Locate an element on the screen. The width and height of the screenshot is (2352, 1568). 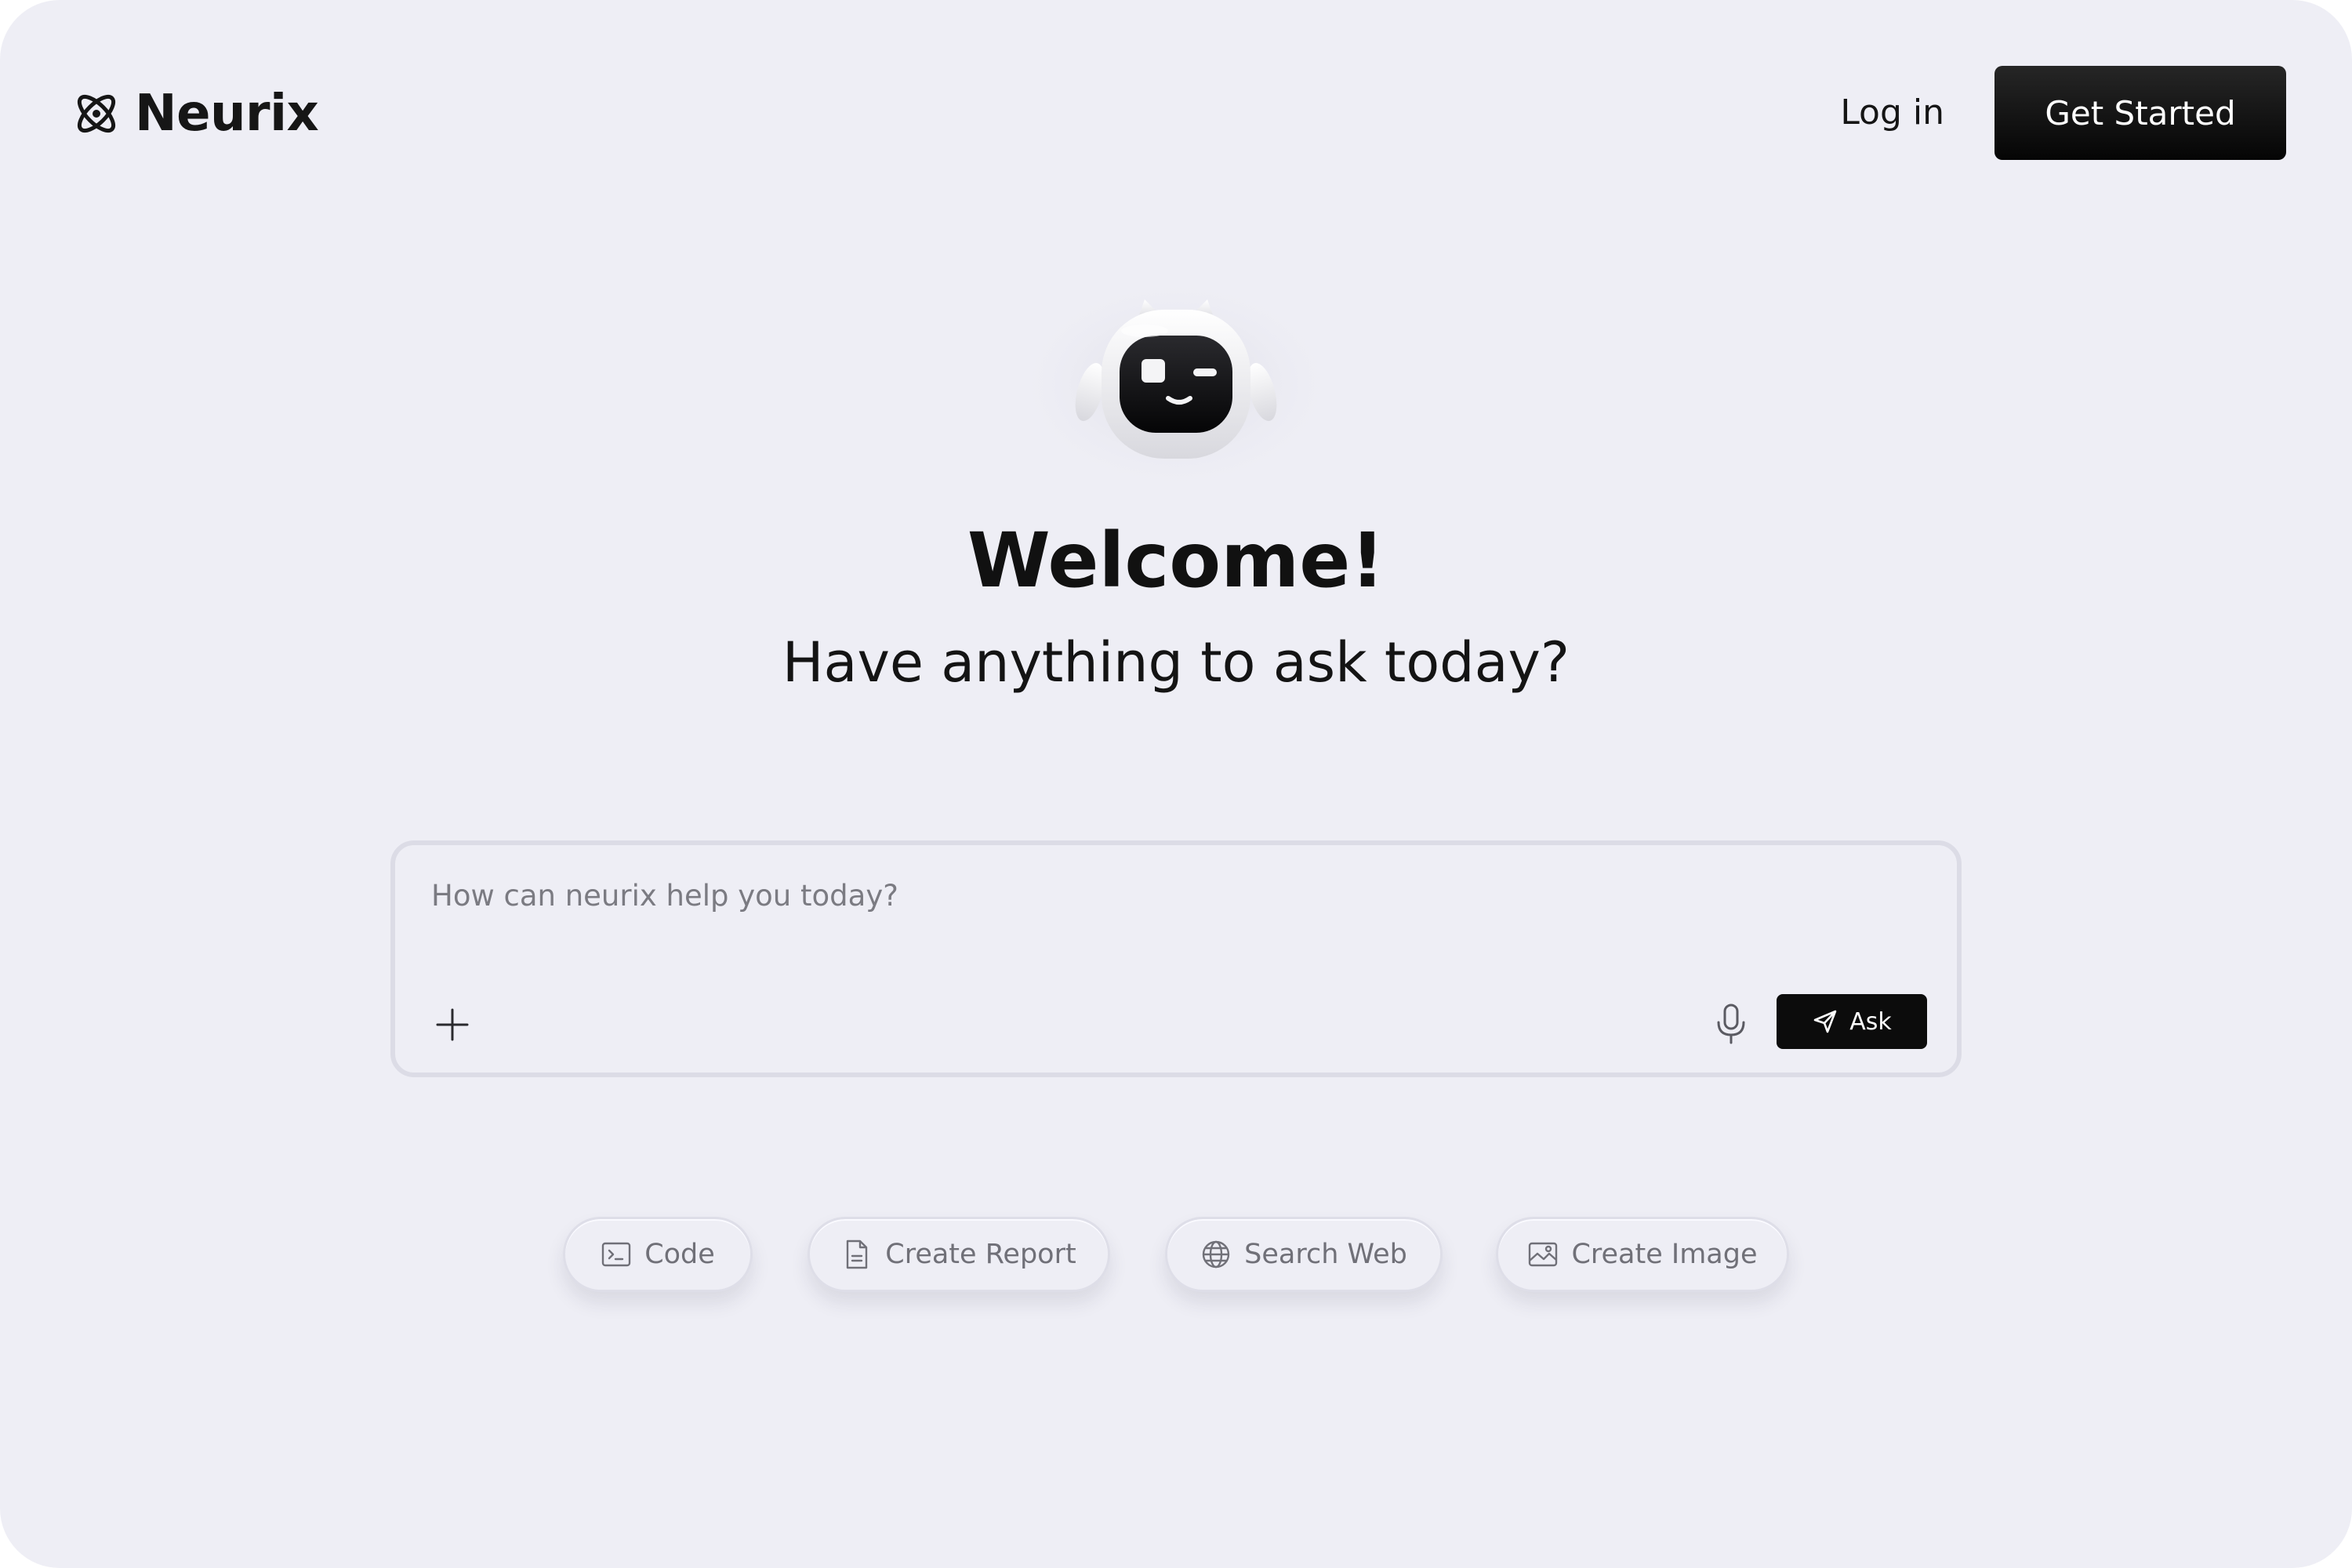
brand-name: Neurix is located at coordinates (227, 114).